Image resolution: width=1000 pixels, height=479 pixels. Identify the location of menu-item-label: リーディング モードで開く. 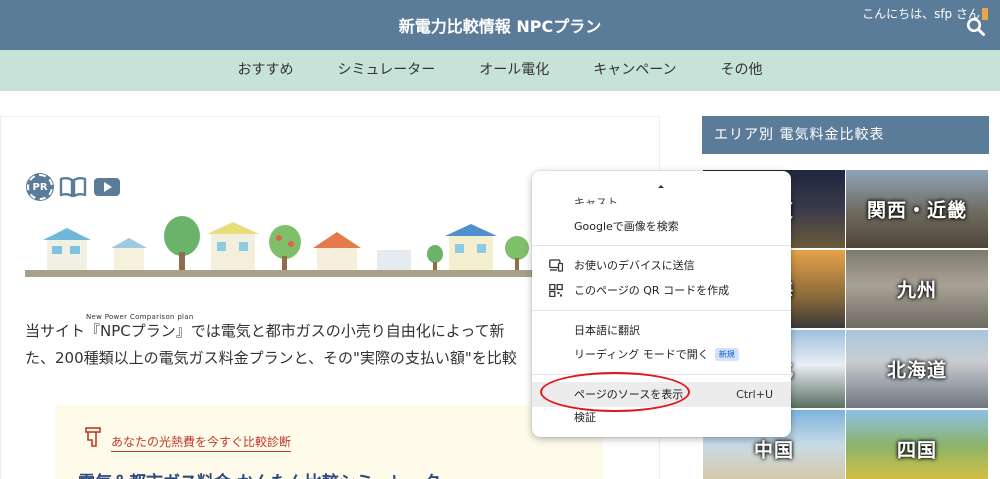
(641, 354).